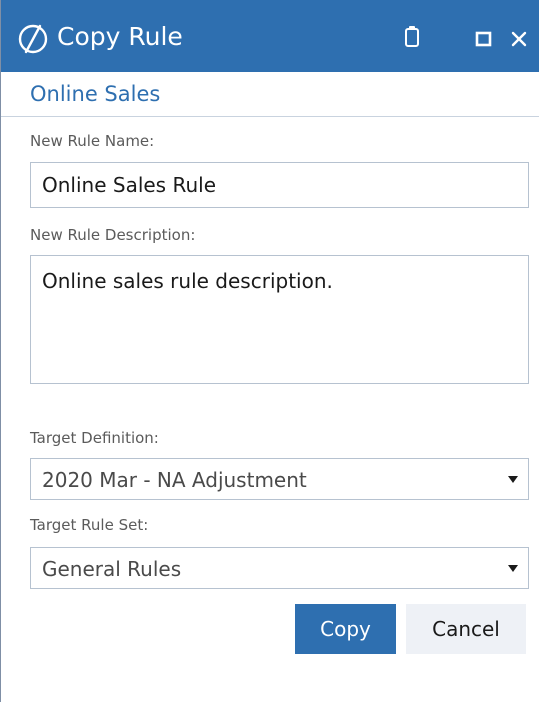  I want to click on record-title: Online Sales, so click(95, 94).